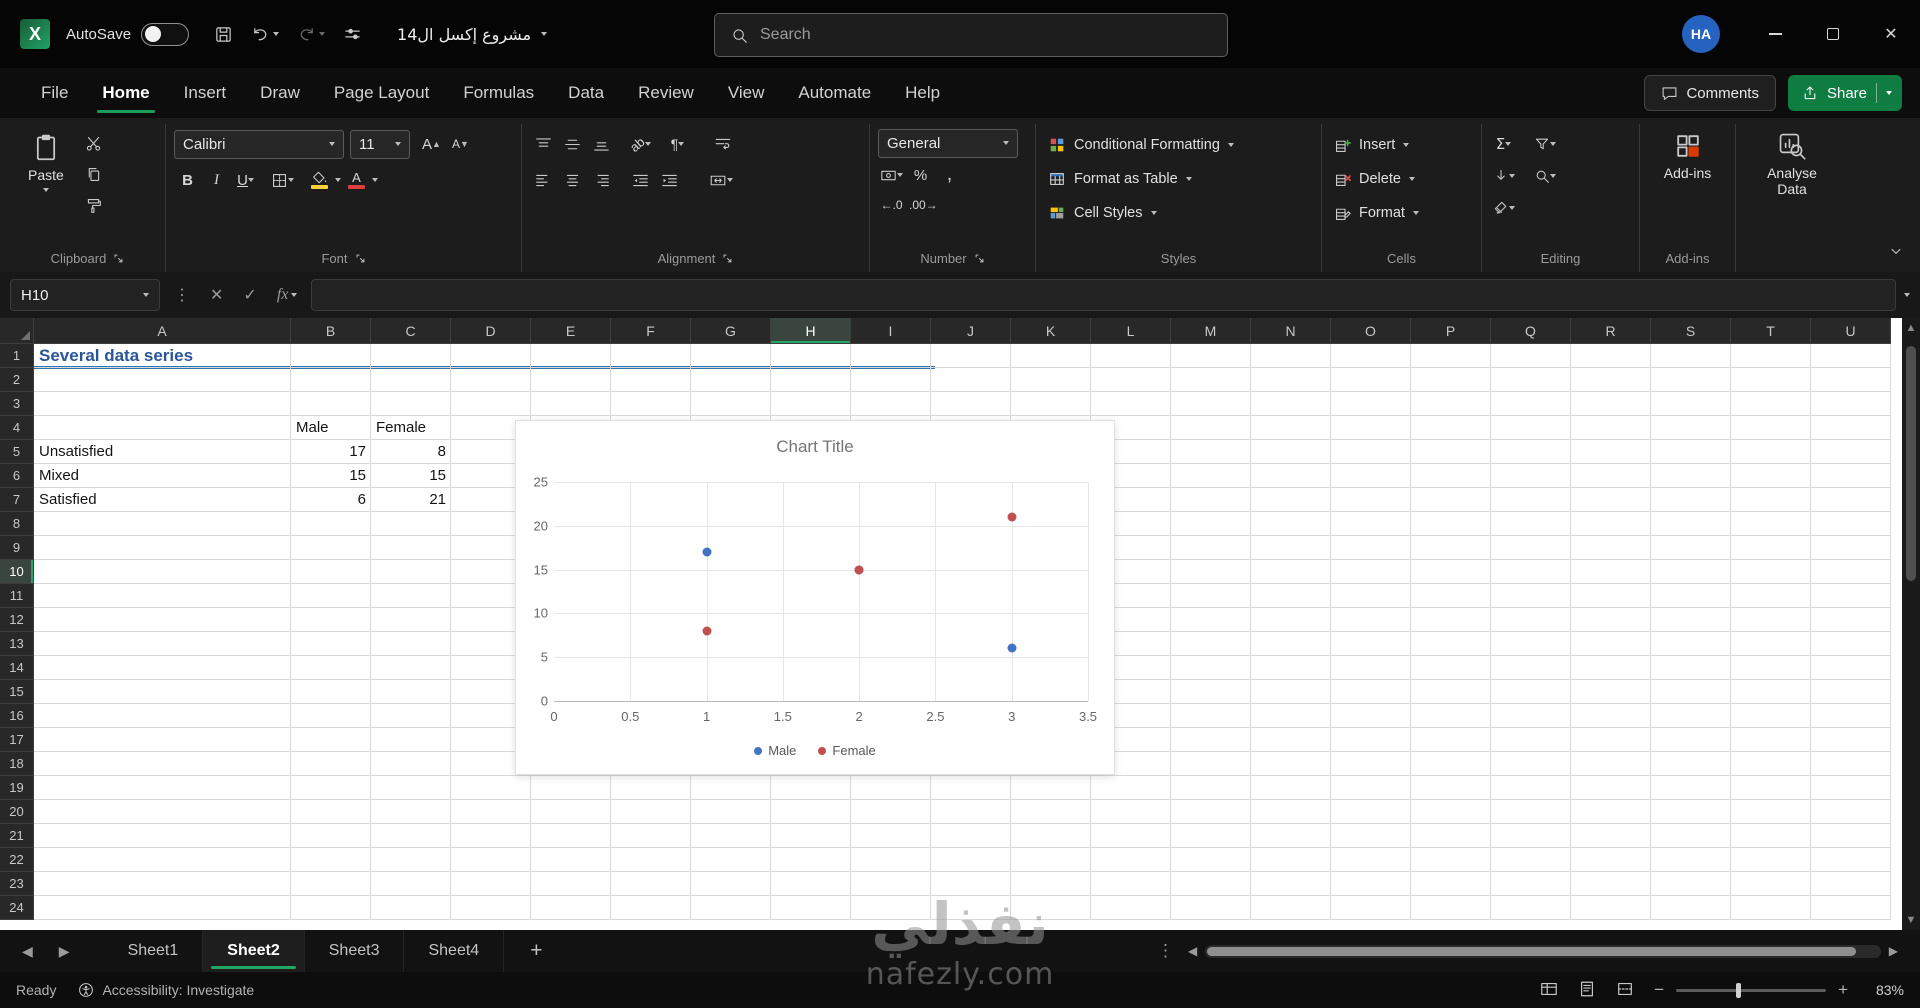 The width and height of the screenshot is (1920, 1008). I want to click on number-dialog-launcher-icon, so click(979, 258).